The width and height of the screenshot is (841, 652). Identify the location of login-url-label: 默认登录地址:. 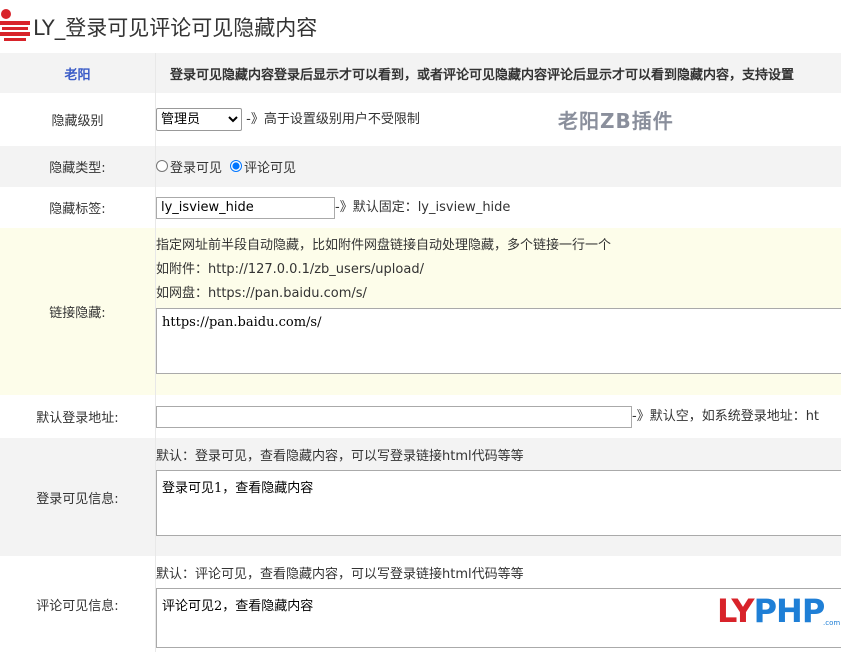
(78, 416).